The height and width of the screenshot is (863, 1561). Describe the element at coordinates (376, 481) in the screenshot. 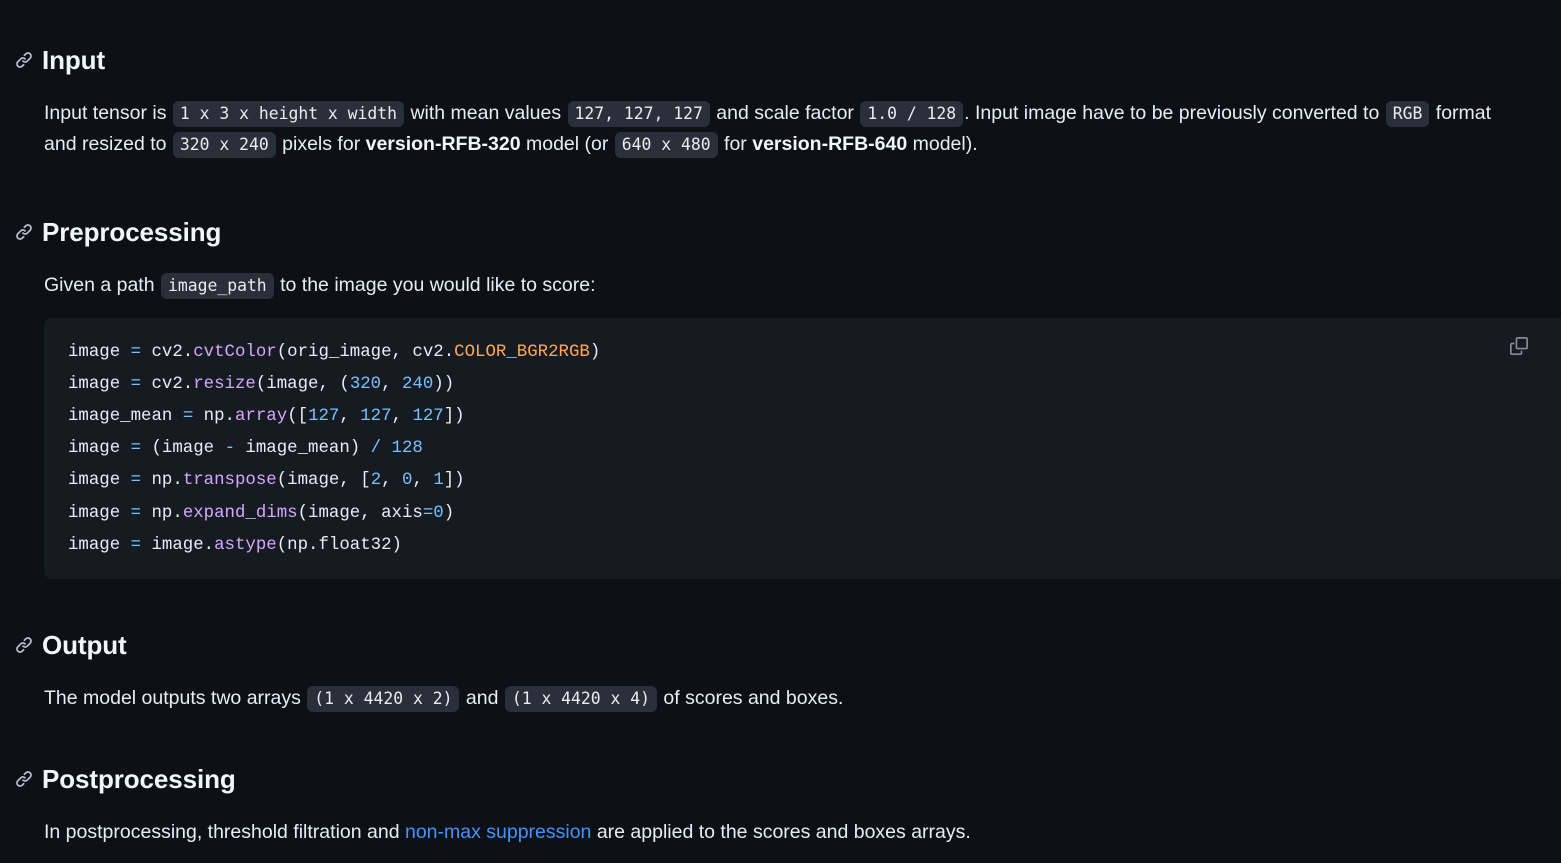

I see `code-token: 2` at that location.